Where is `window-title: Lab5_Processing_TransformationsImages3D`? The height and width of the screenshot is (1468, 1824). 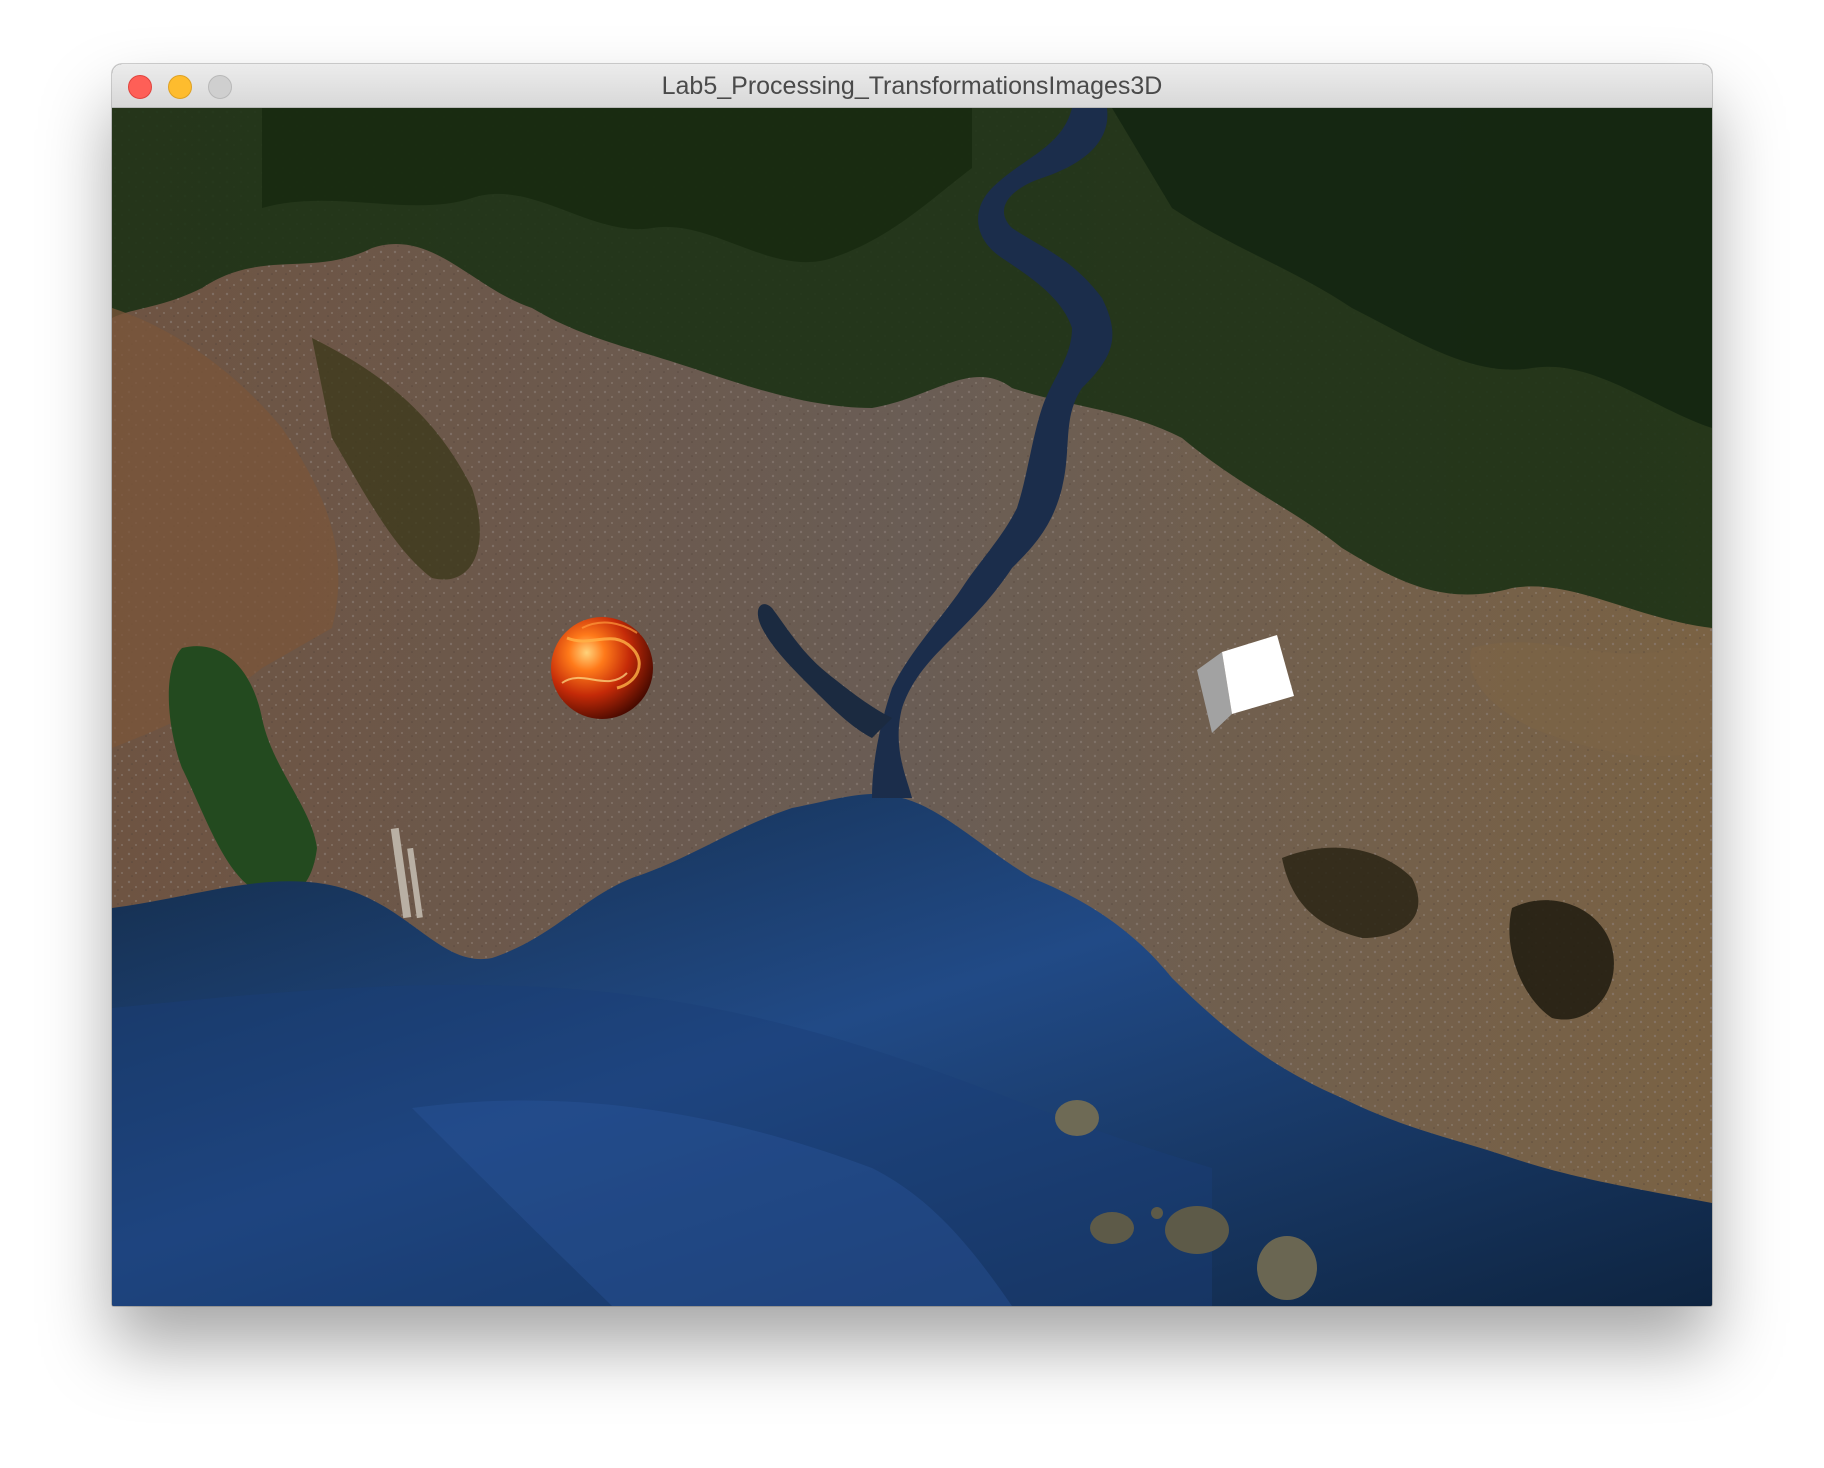
window-title: Lab5_Processing_TransformationsImages3D is located at coordinates (912, 86).